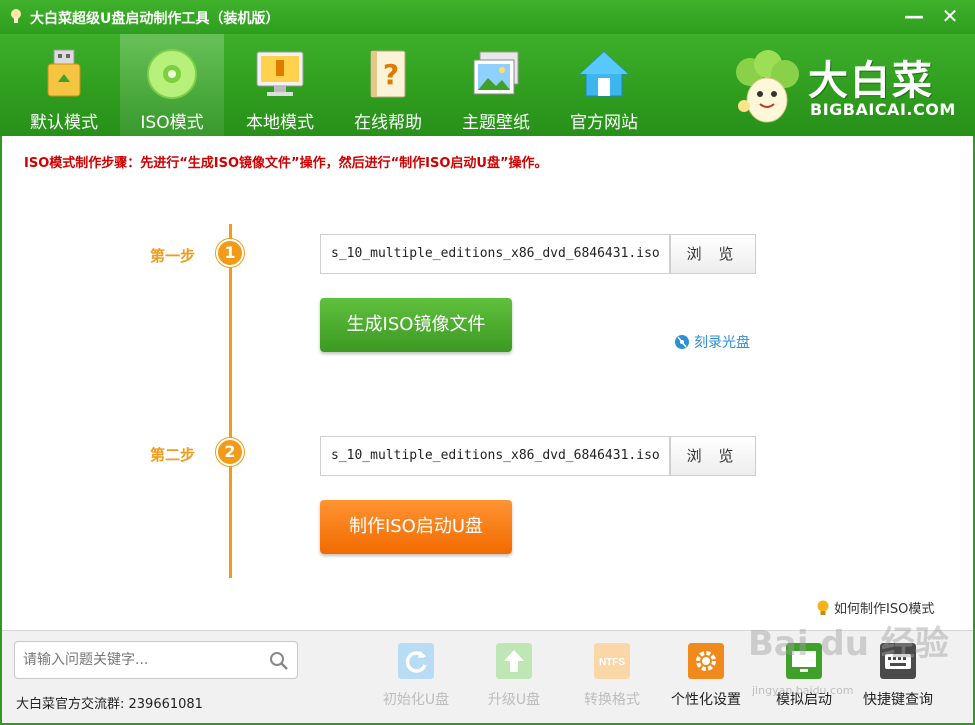  Describe the element at coordinates (713, 456) in the screenshot. I see `step2-browse-button: 浏 览` at that location.